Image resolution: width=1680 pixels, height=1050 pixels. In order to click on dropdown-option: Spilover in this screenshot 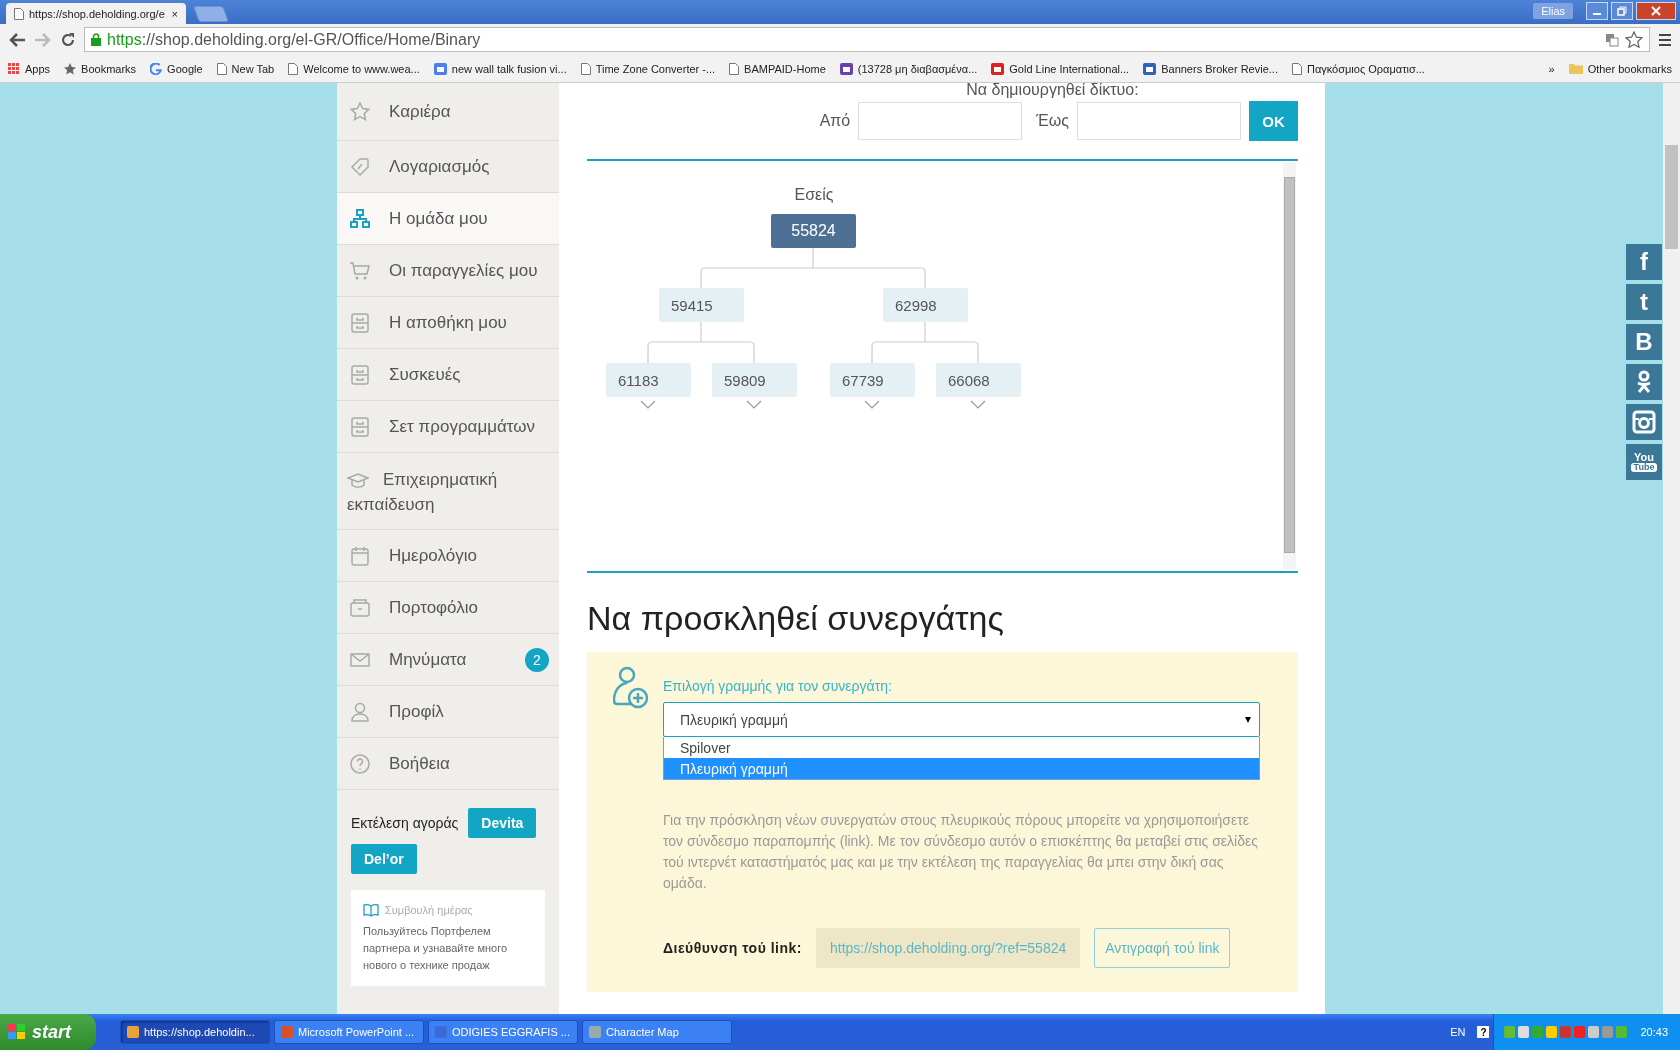, I will do `click(961, 747)`.